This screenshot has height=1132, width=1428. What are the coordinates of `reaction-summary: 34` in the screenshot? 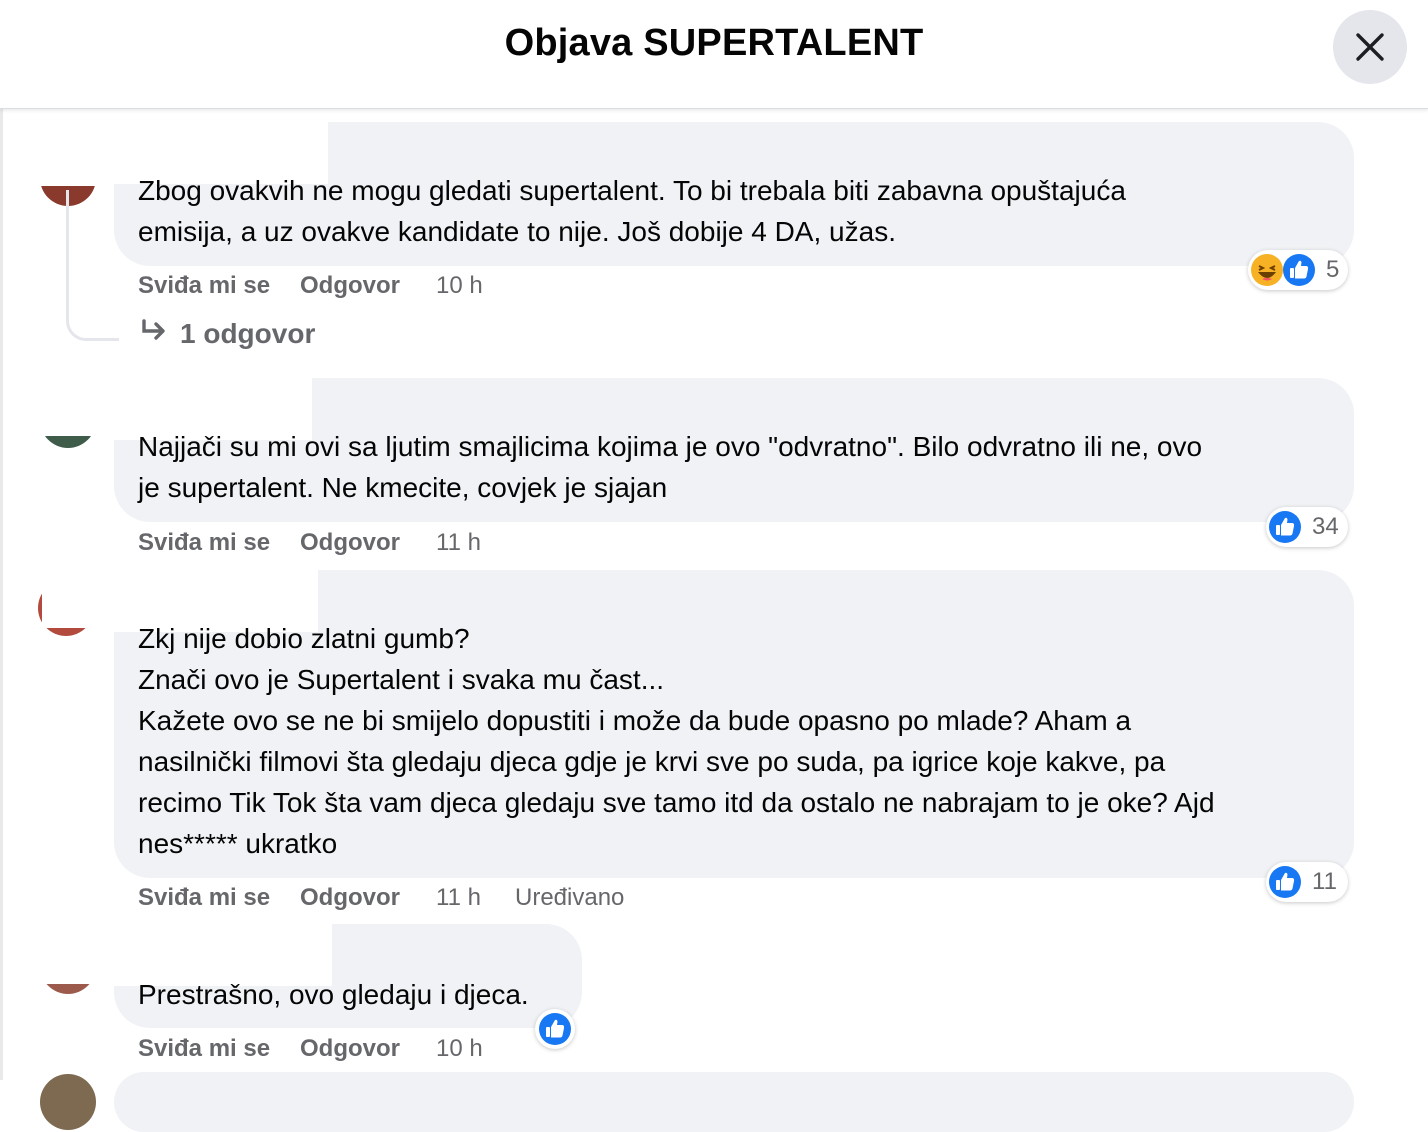 It's located at (1307, 527).